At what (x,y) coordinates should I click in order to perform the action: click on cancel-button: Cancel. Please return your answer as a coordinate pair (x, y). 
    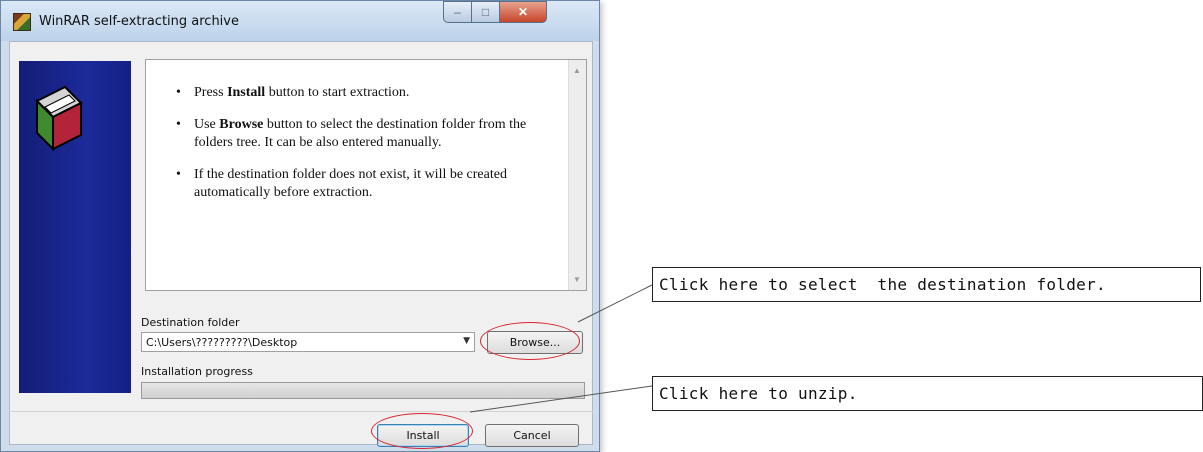
    Looking at the image, I should click on (532, 435).